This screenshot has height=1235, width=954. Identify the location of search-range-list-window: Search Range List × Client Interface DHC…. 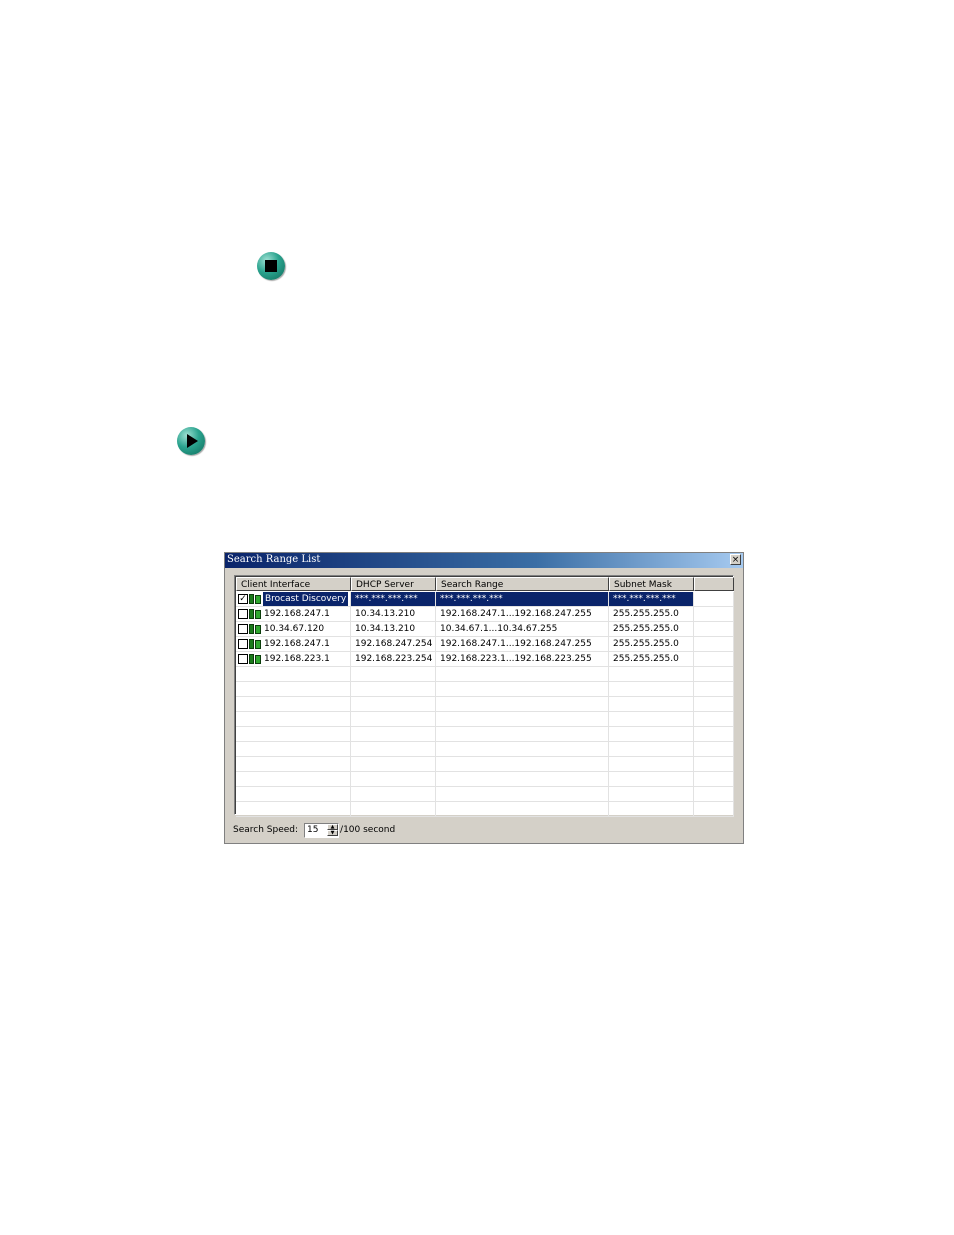
(484, 698).